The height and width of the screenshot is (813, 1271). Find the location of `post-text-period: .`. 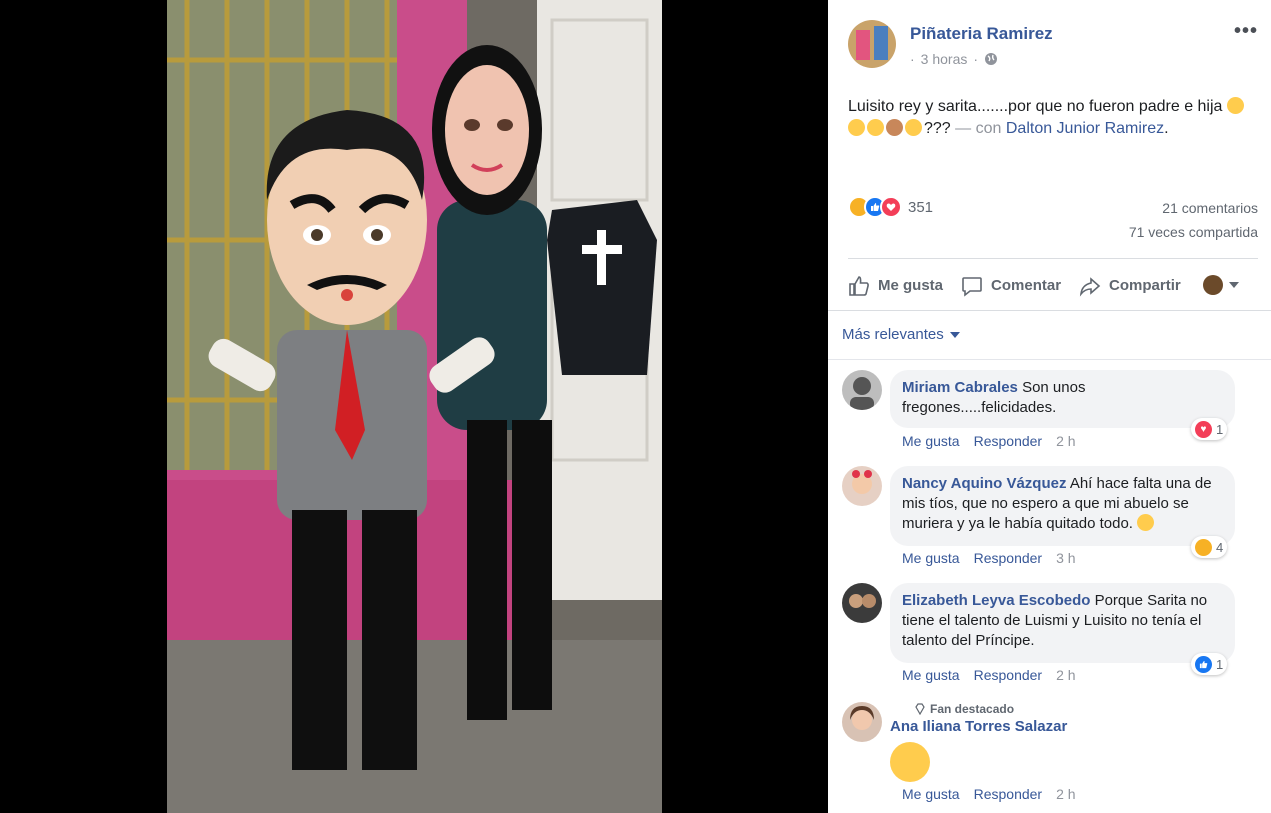

post-text-period: . is located at coordinates (1166, 128).